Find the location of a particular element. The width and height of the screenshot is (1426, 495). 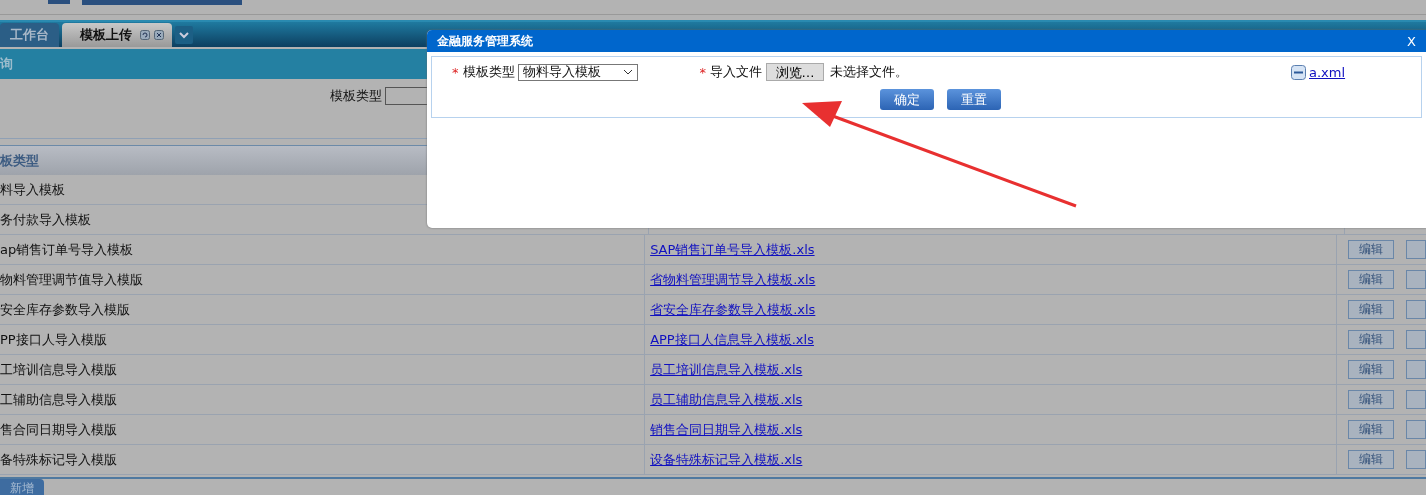

close-icon is located at coordinates (159, 35).